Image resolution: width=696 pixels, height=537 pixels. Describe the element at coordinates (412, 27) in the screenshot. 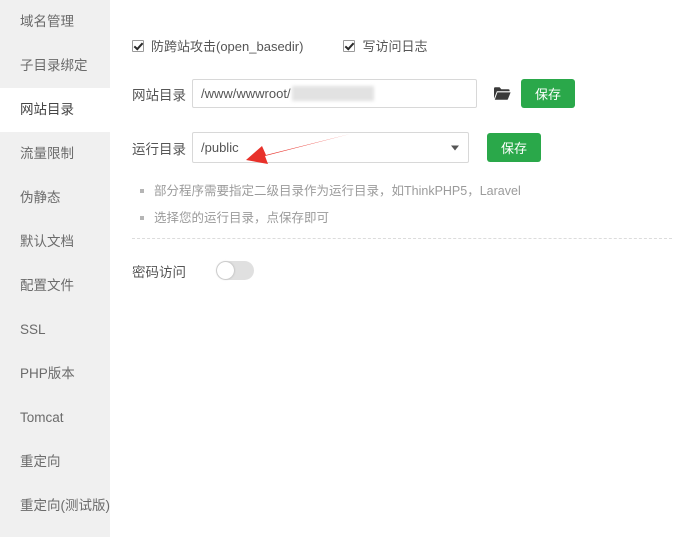

I see `security-options-row: 防跨站攻击(open_basedir) 写访问日志` at that location.